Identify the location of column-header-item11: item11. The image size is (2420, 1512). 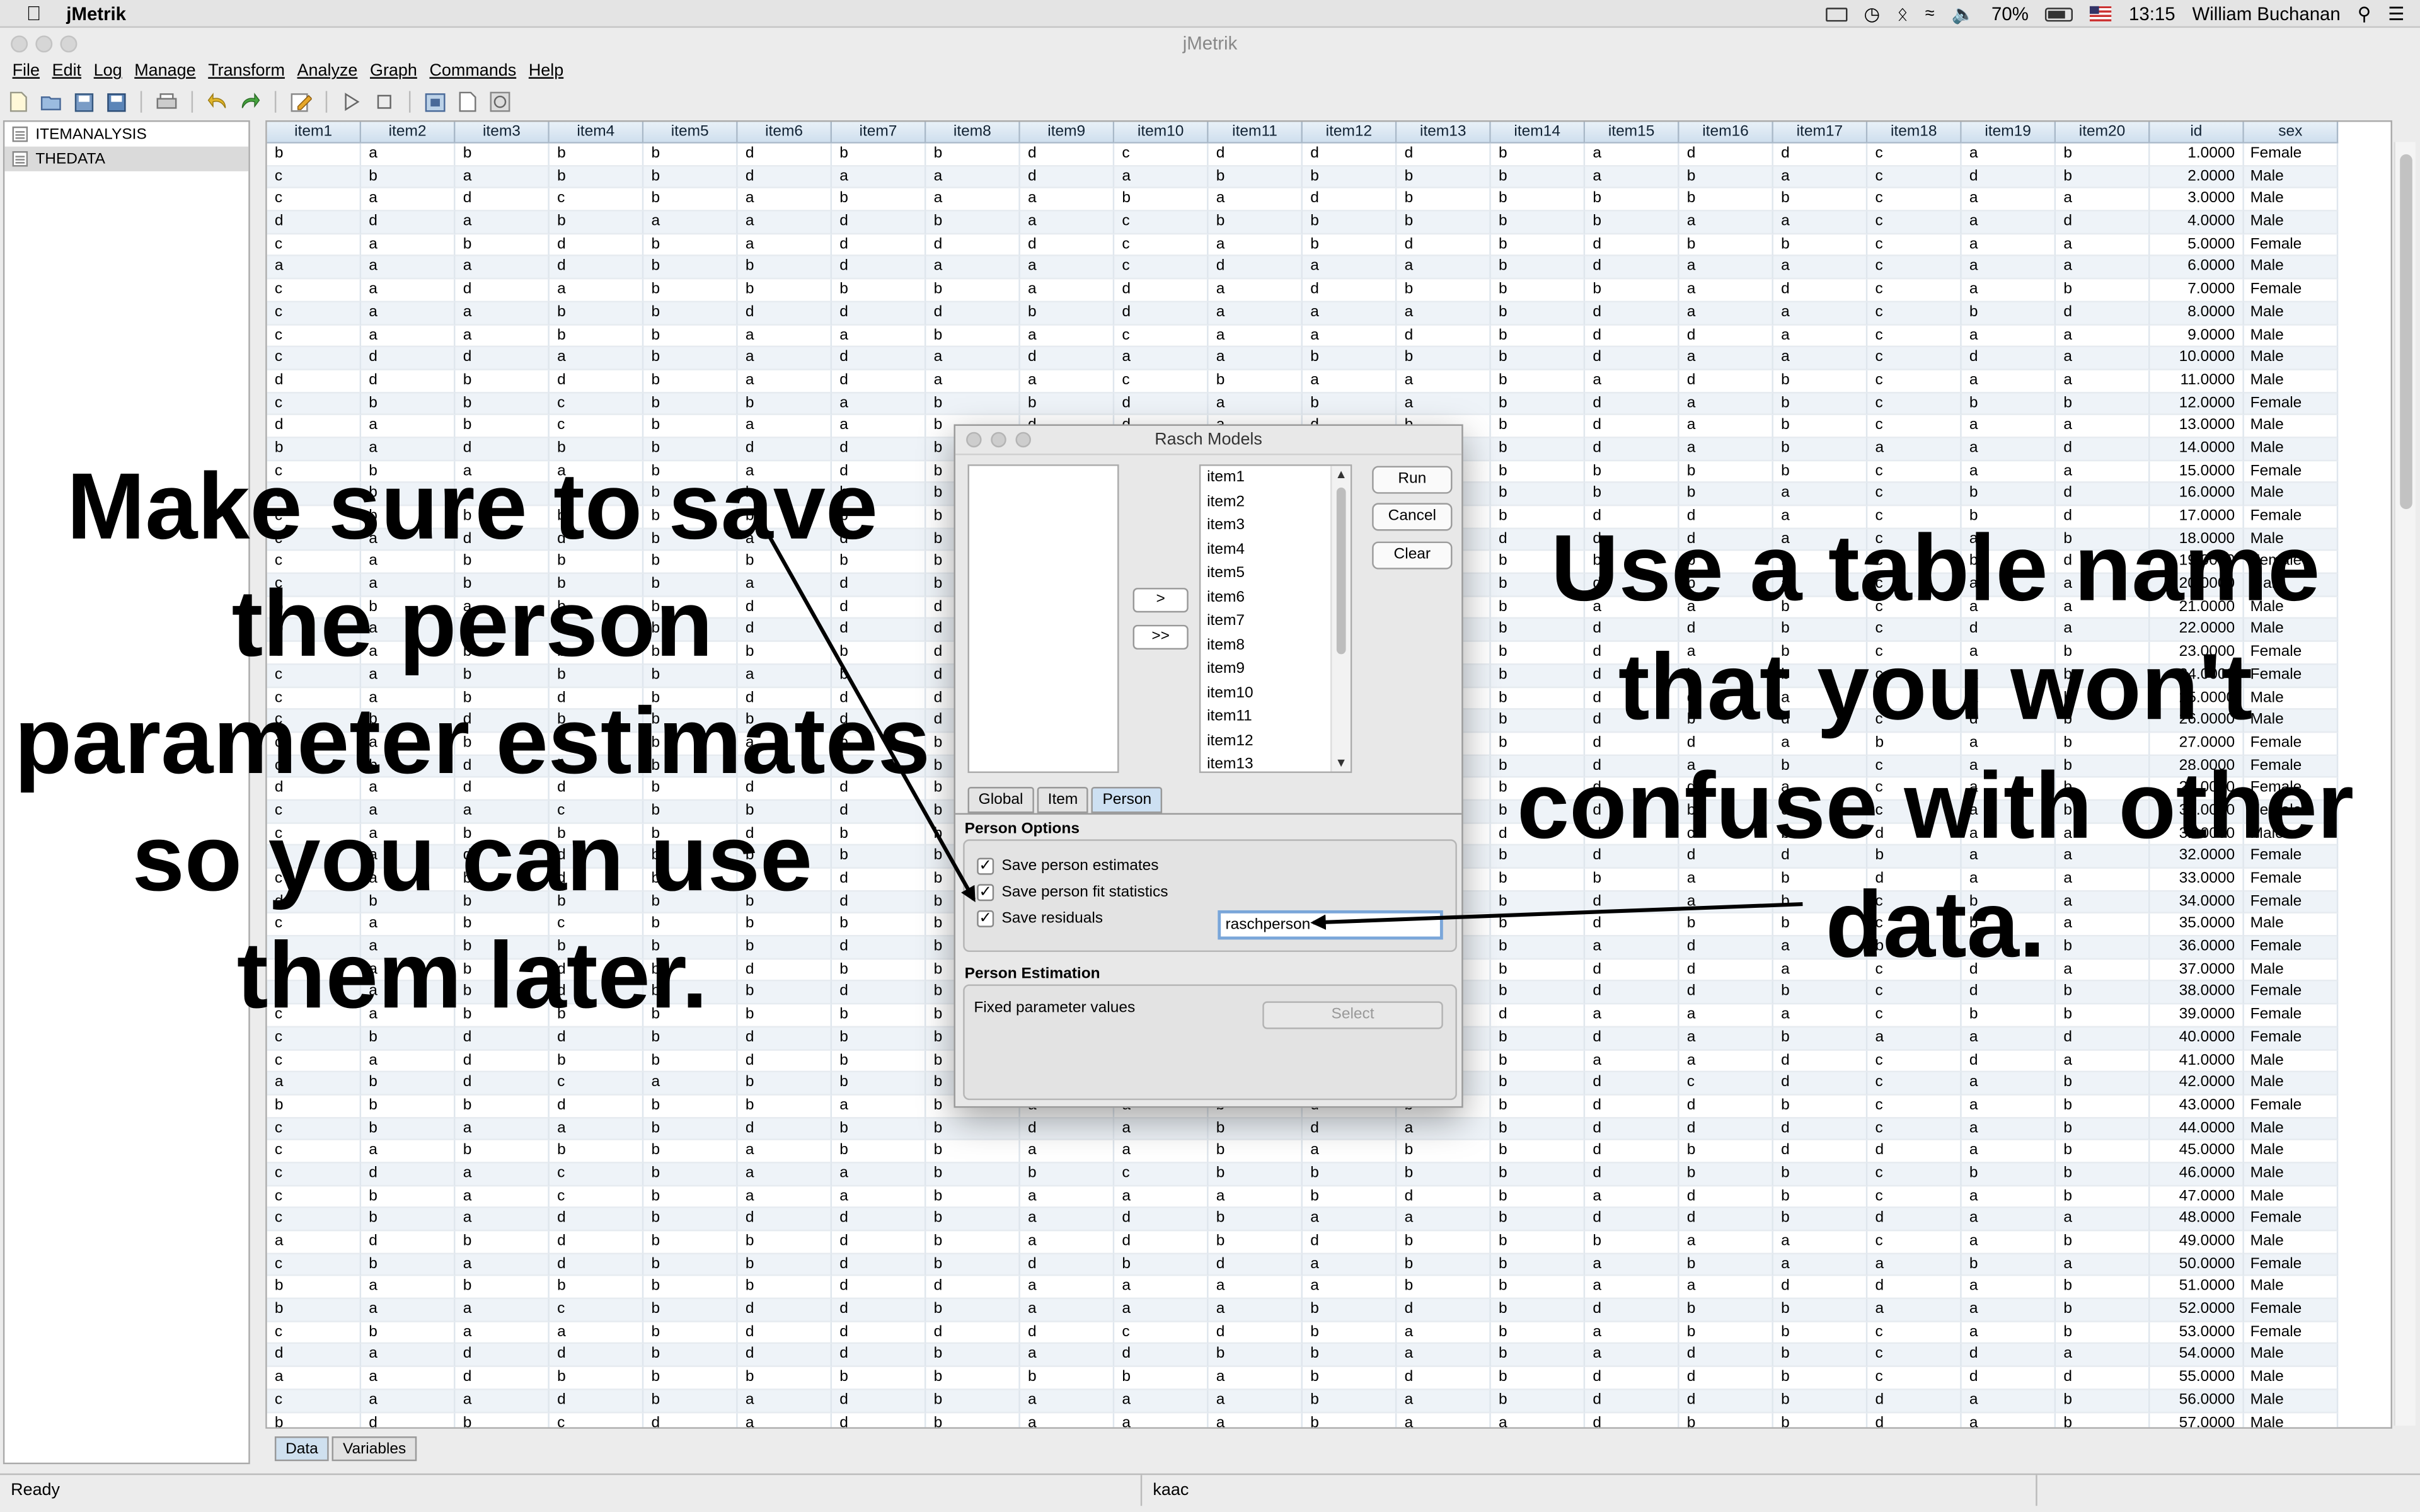
(1256, 133).